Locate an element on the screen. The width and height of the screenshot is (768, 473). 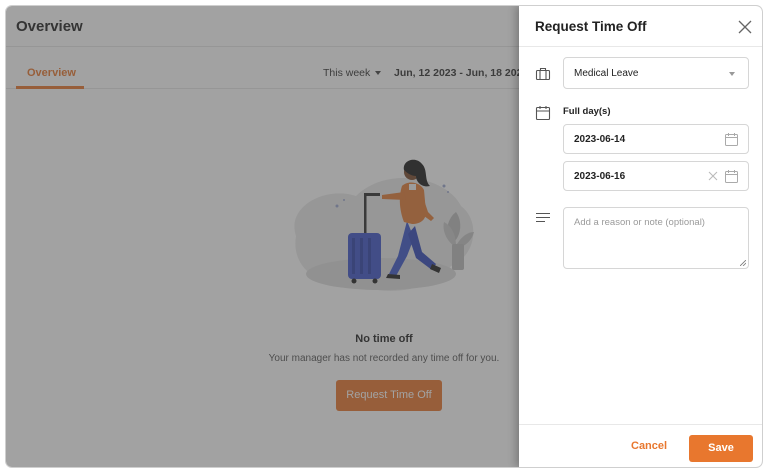
full-day-label: Full day(s) is located at coordinates (587, 111).